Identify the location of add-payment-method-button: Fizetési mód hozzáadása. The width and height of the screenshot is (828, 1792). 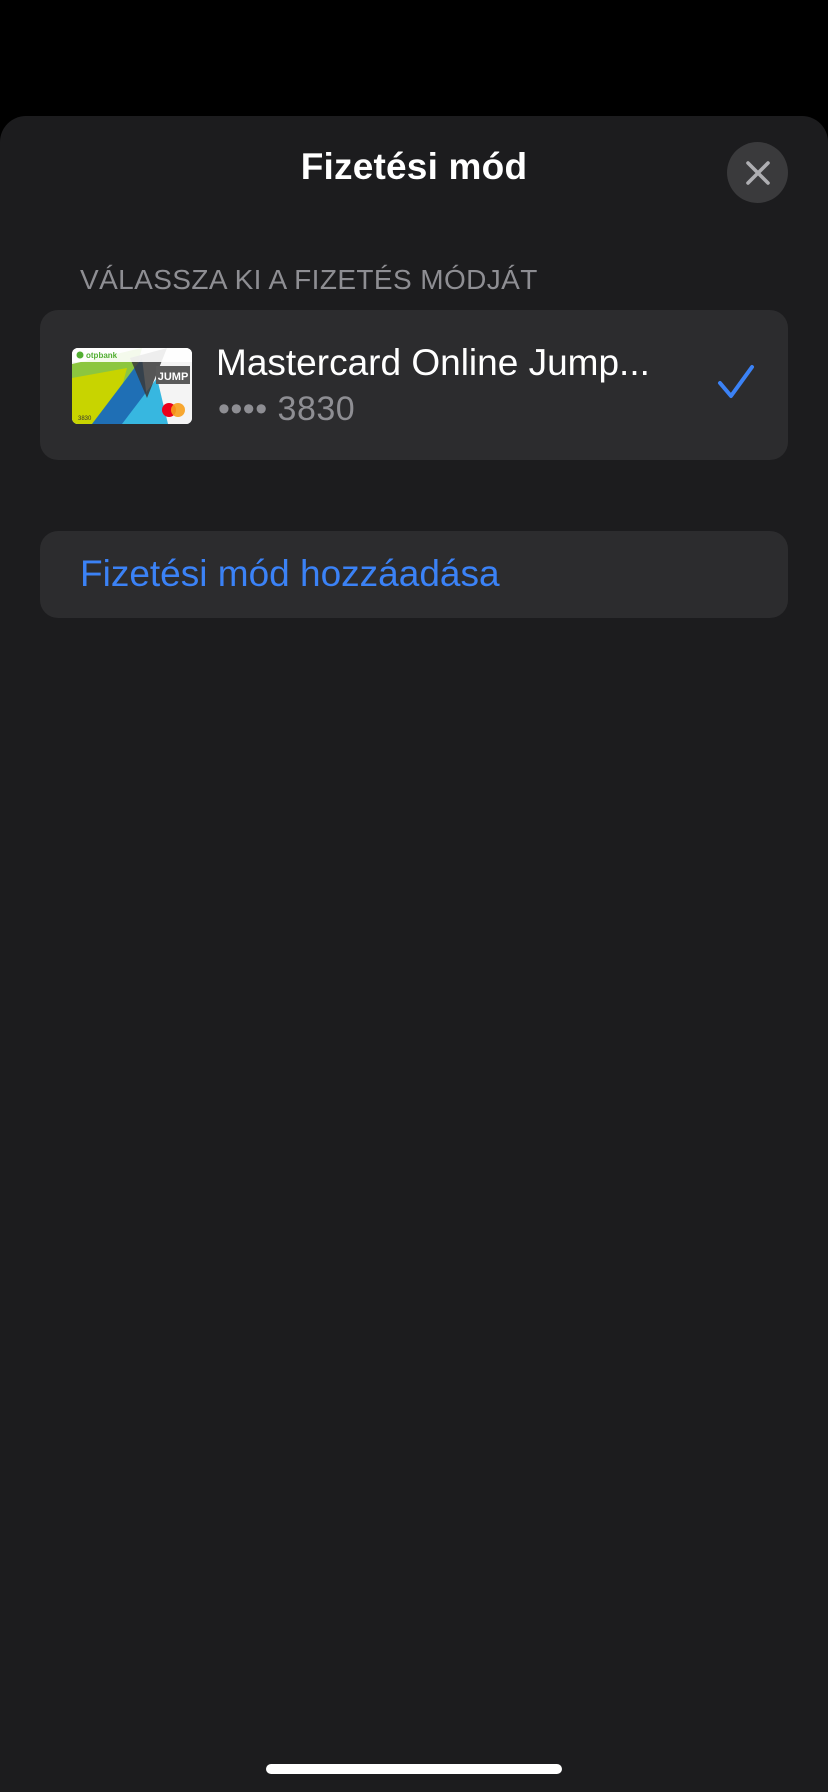
(414, 574).